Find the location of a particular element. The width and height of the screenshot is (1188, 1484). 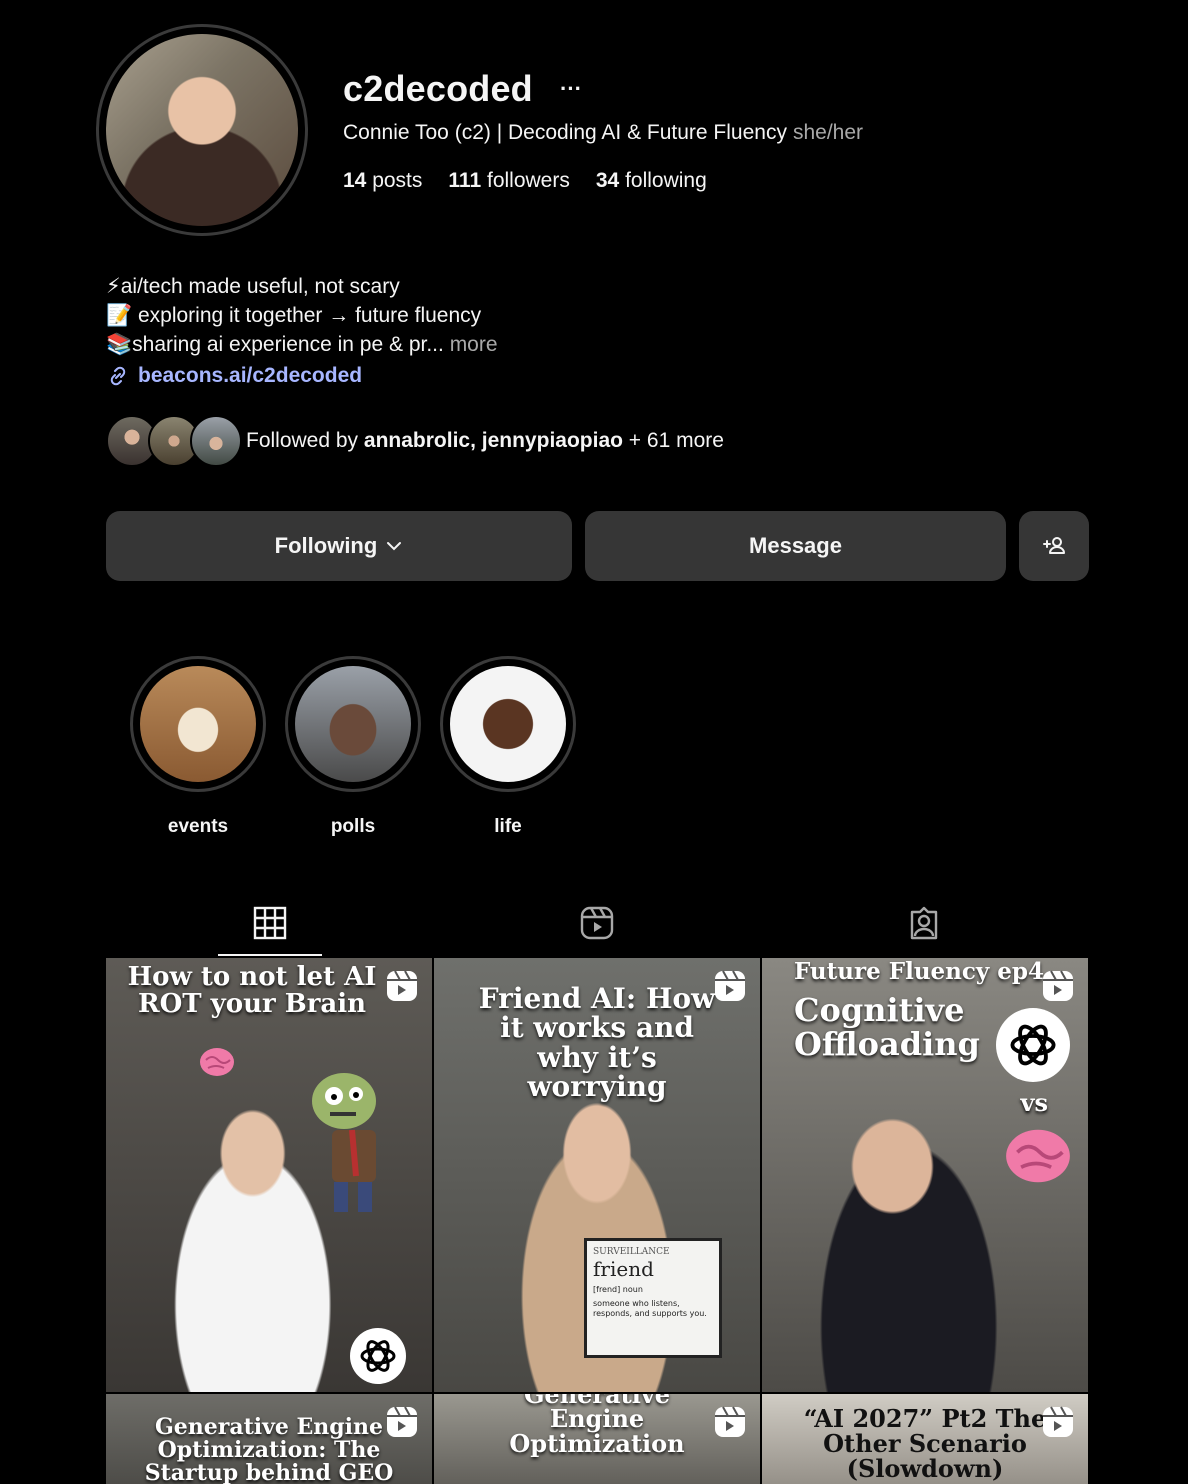

tab-reels is located at coordinates (597, 923).